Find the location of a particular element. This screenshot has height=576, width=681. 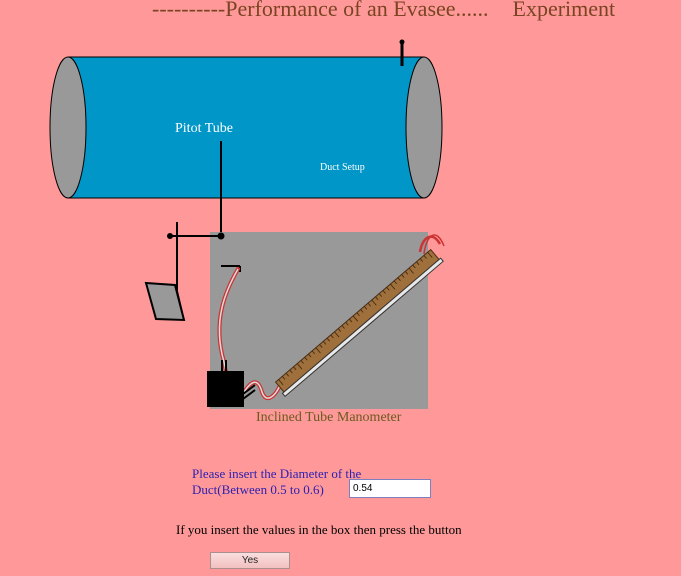

duct-left-end is located at coordinates (68, 127).